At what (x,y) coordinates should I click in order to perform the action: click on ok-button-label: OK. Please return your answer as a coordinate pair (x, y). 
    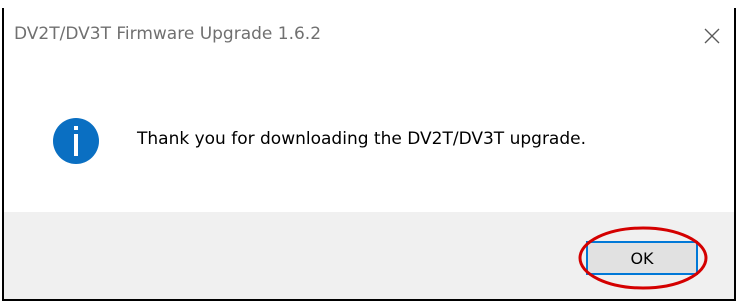
    Looking at the image, I should click on (642, 258).